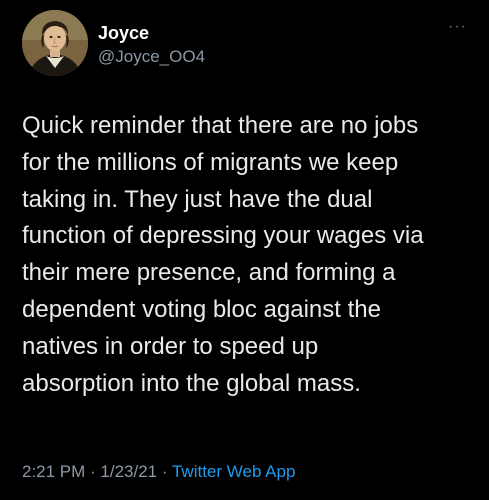 The image size is (489, 500). I want to click on more-options-icon: ···, so click(457, 27).